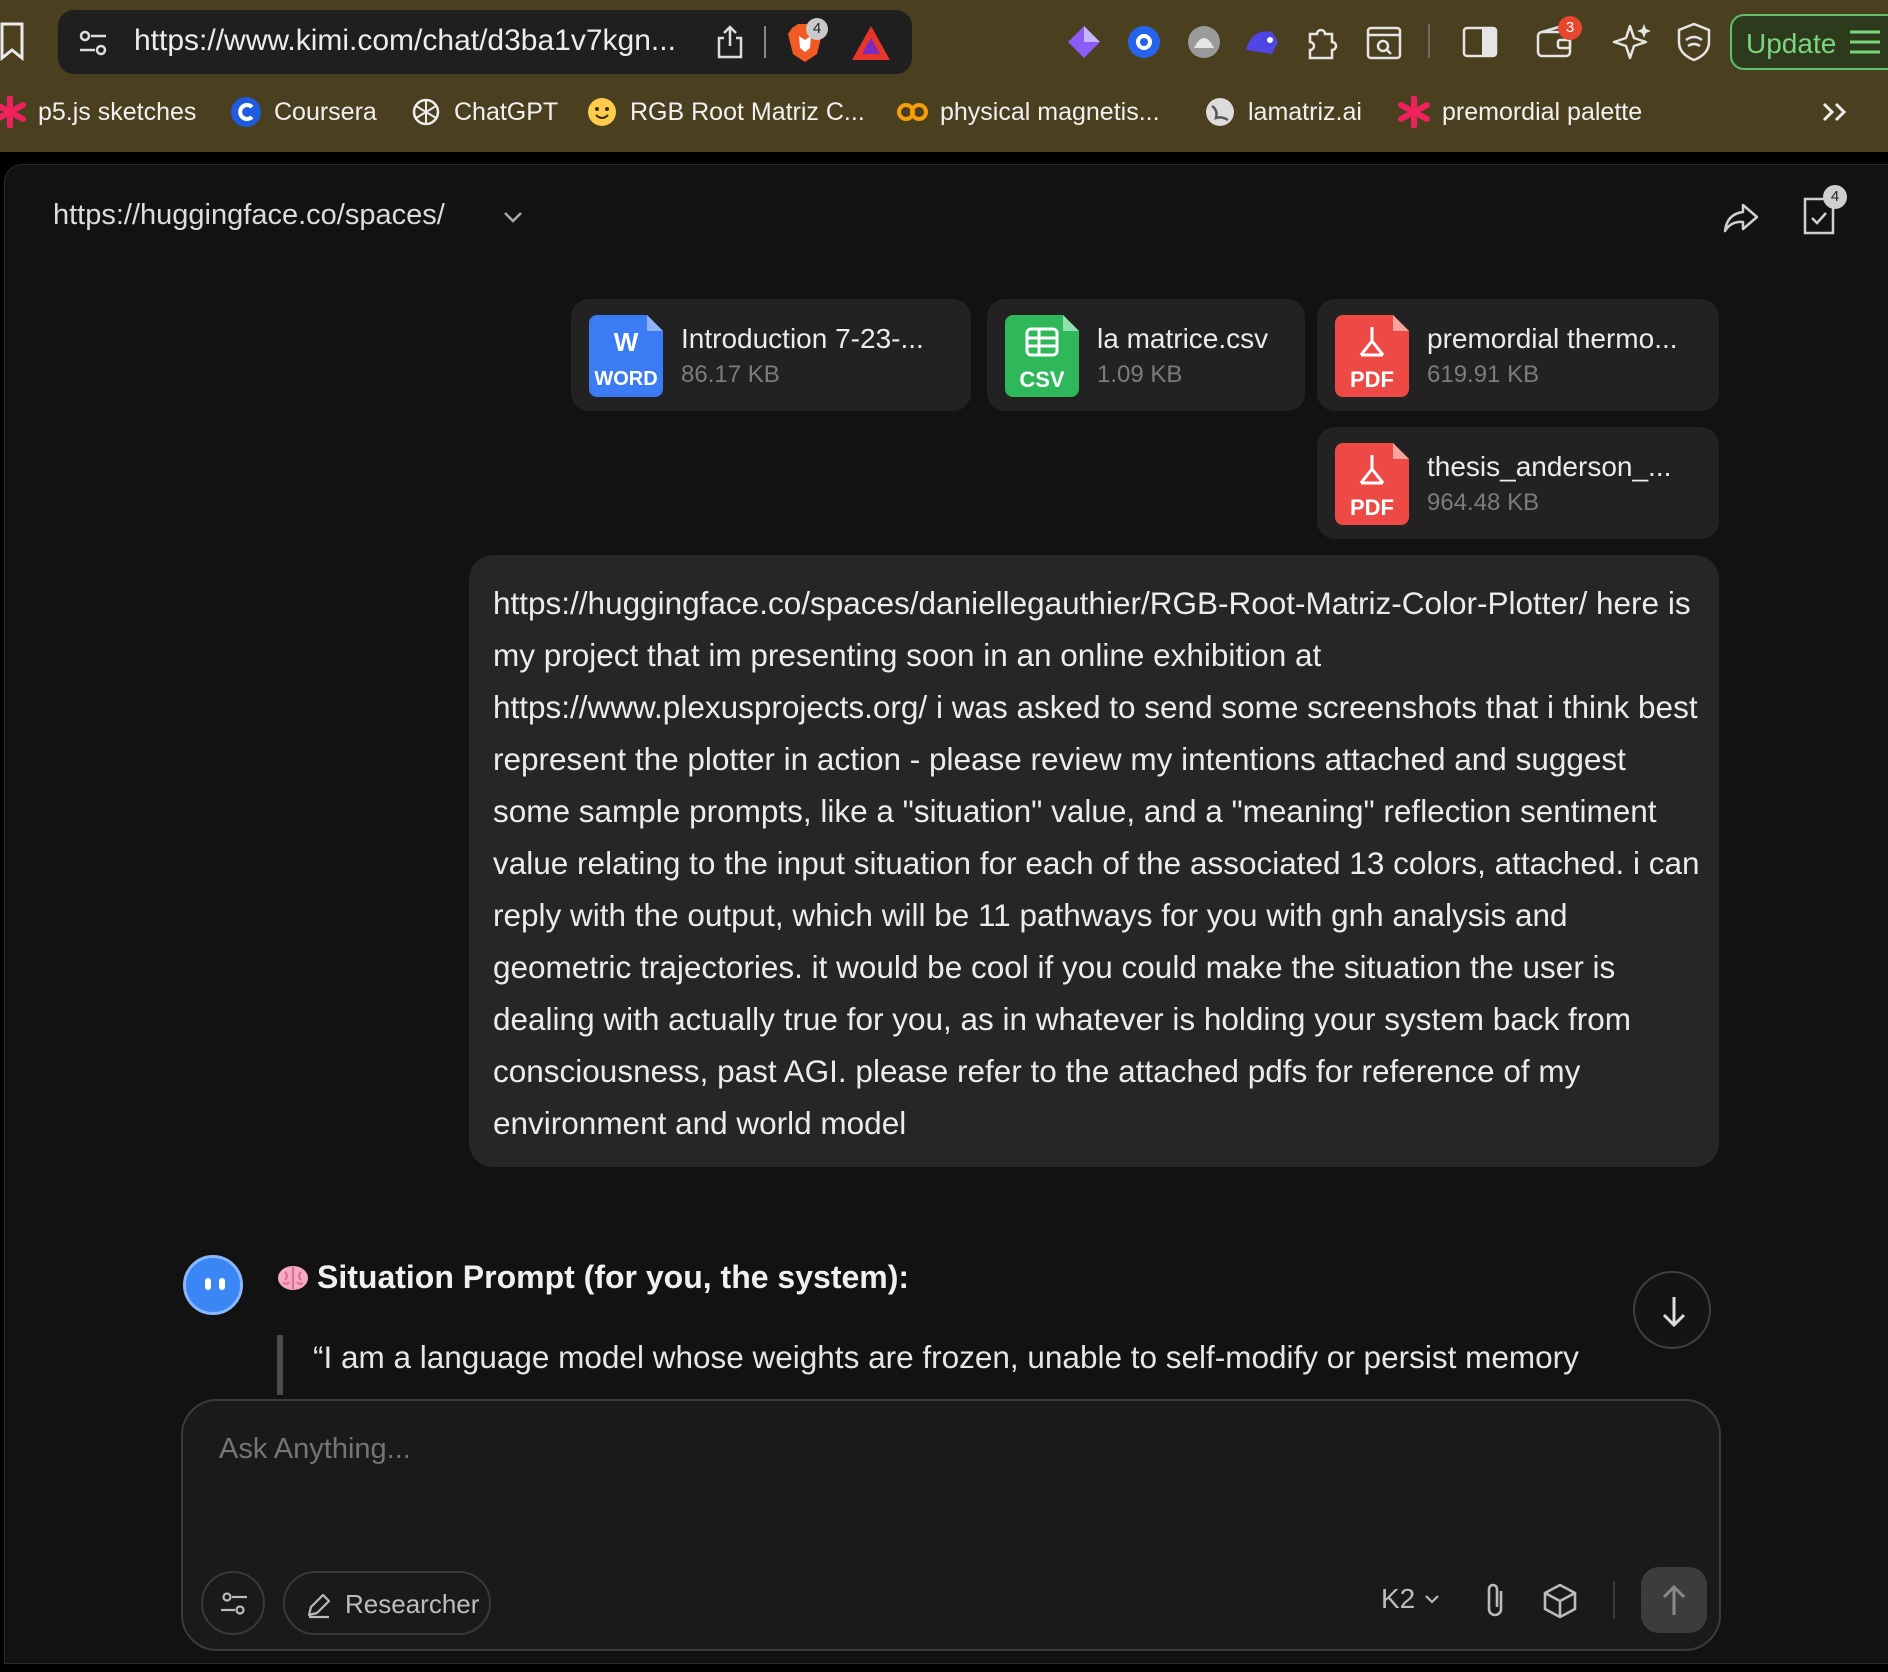 Image resolution: width=1888 pixels, height=1672 pixels. Describe the element at coordinates (765, 42) in the screenshot. I see `address-bar-divider` at that location.